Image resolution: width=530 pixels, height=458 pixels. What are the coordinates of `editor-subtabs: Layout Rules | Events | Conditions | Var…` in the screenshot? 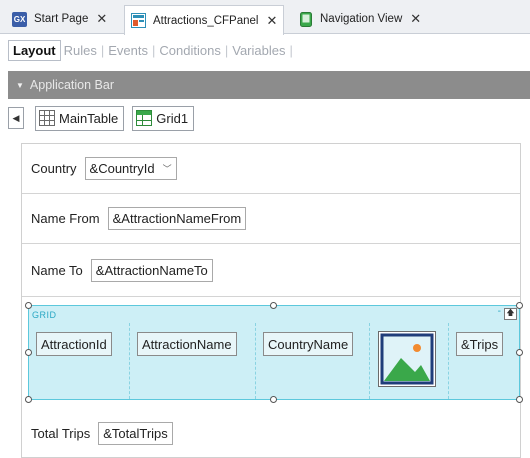 It's located at (151, 50).